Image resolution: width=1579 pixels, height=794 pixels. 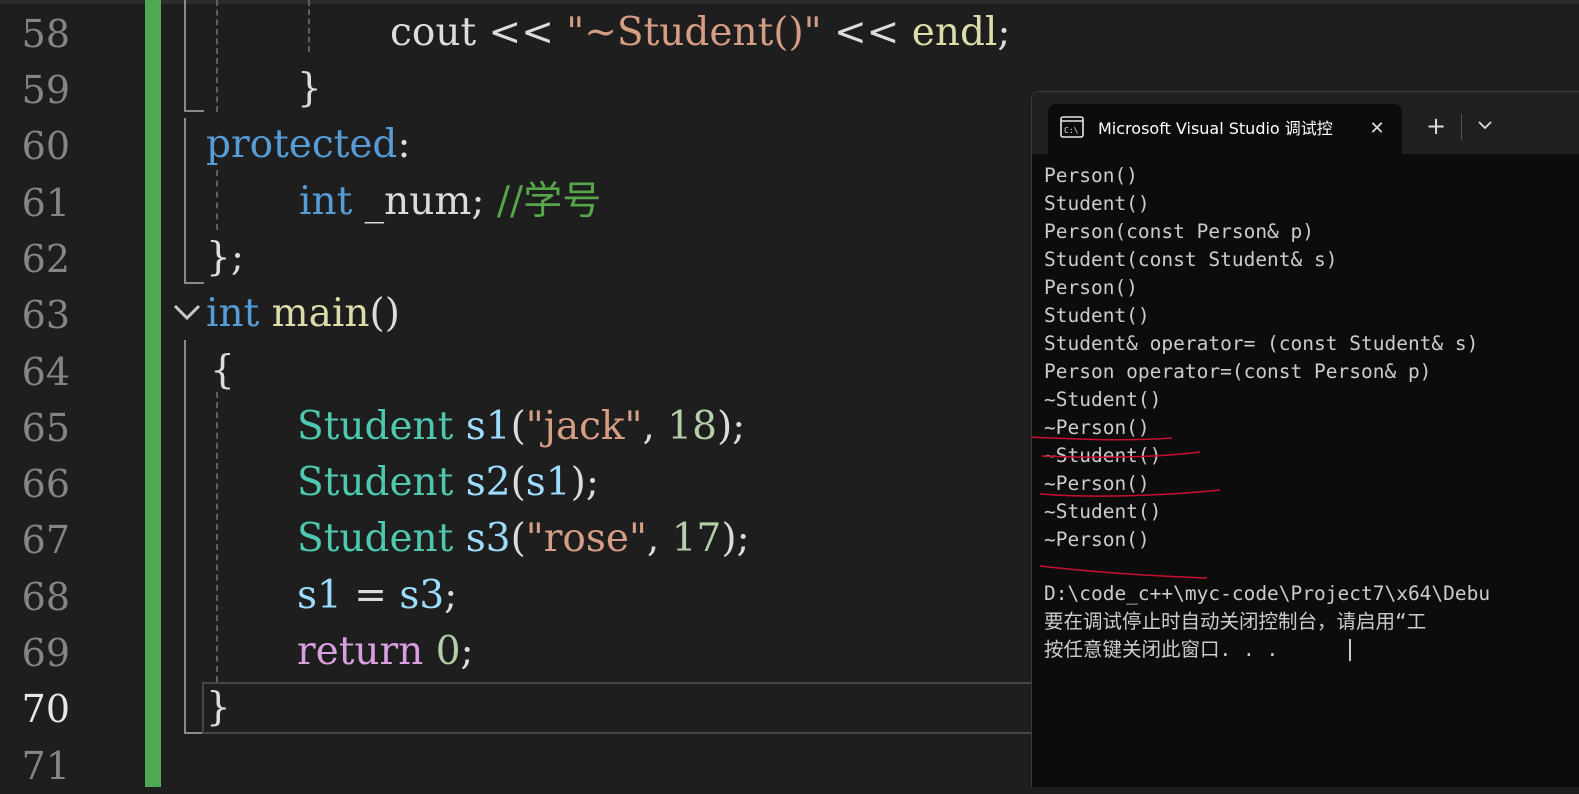 I want to click on line-number: 61, so click(x=45, y=203).